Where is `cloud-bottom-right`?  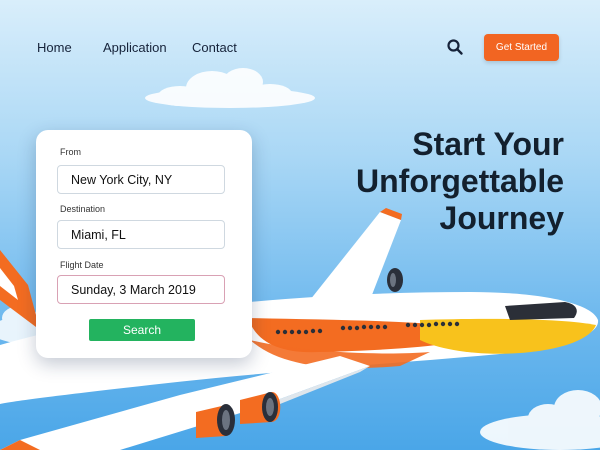
cloud-bottom-right is located at coordinates (540, 420).